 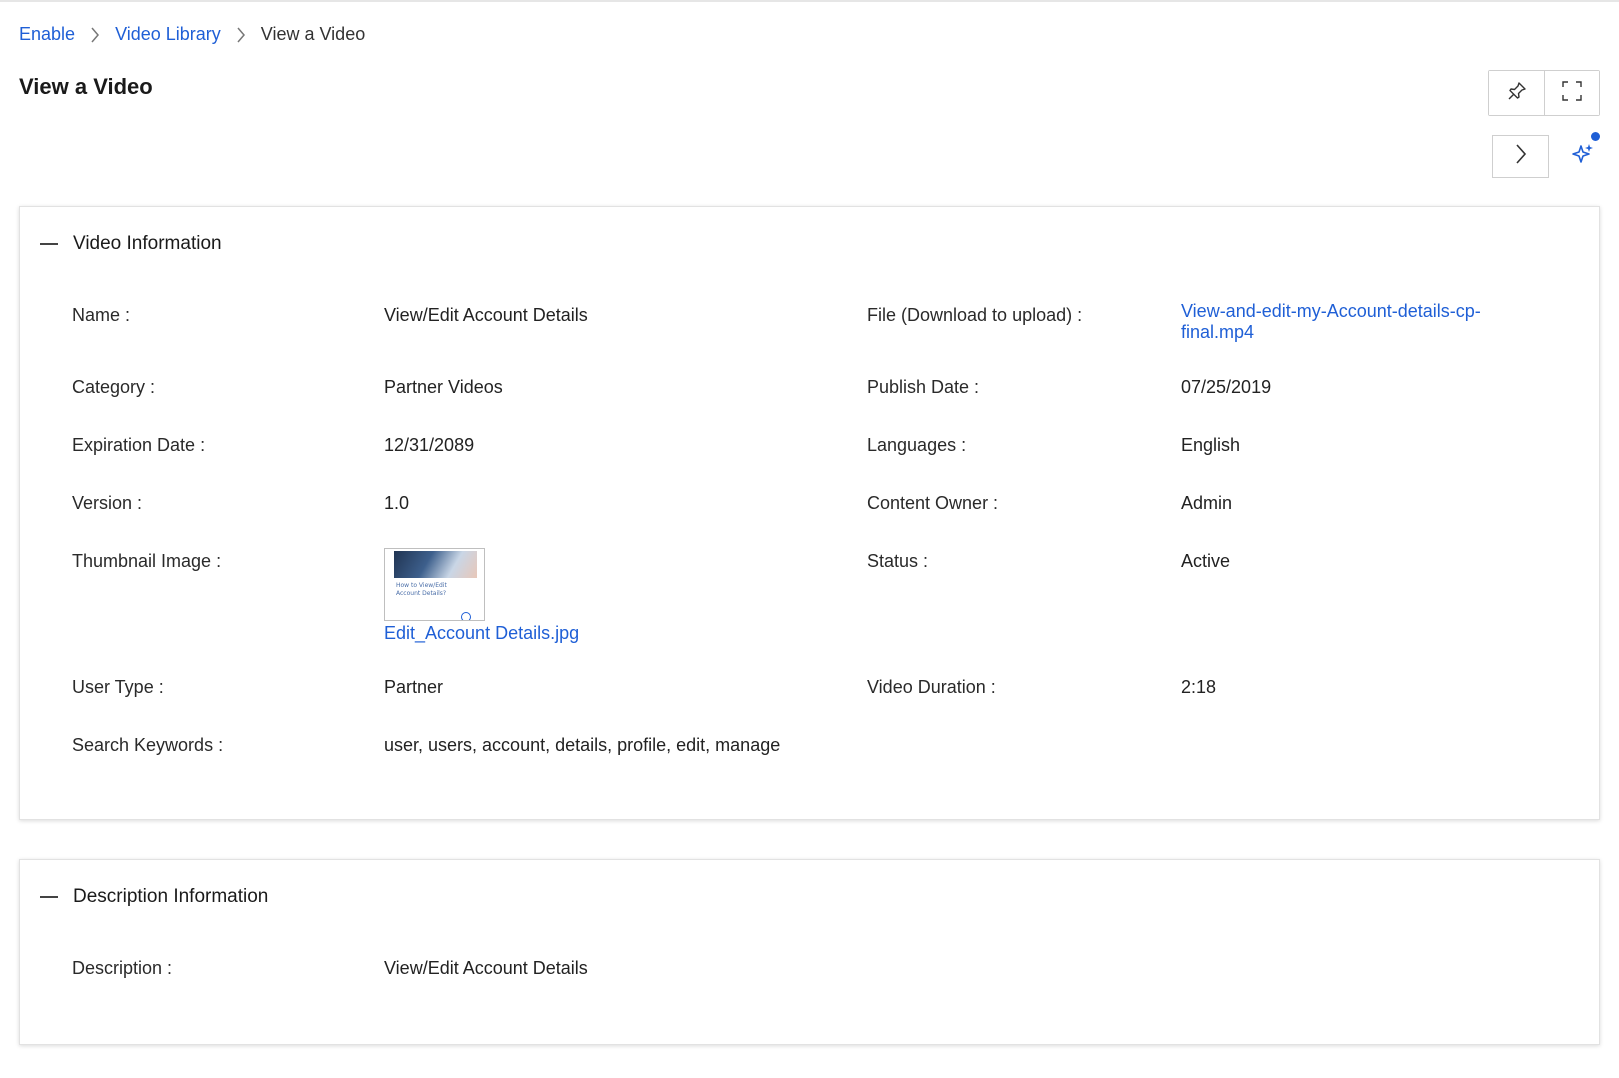 I want to click on name-label: Name :, so click(x=101, y=315).